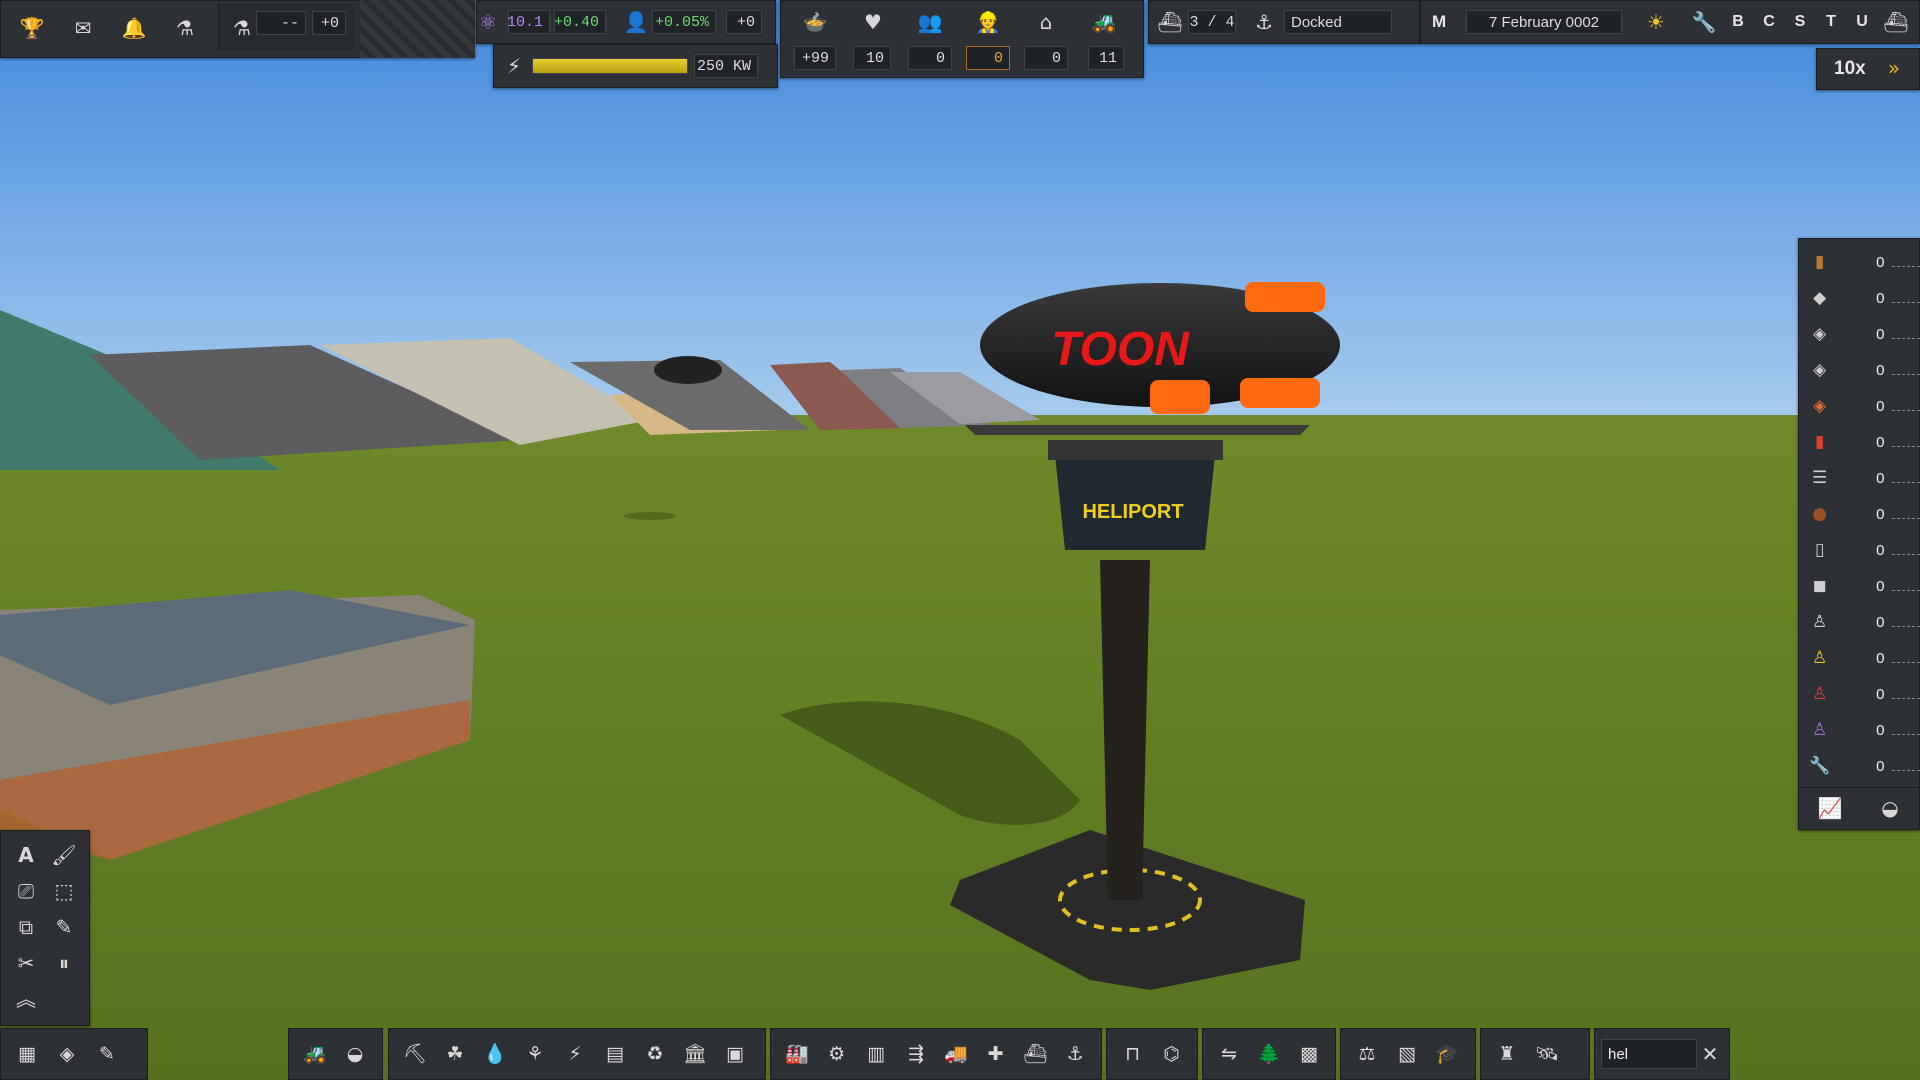 This screenshot has height=1080, width=1920. What do you see at coordinates (930, 22) in the screenshot?
I see `people-icon: 👥` at bounding box center [930, 22].